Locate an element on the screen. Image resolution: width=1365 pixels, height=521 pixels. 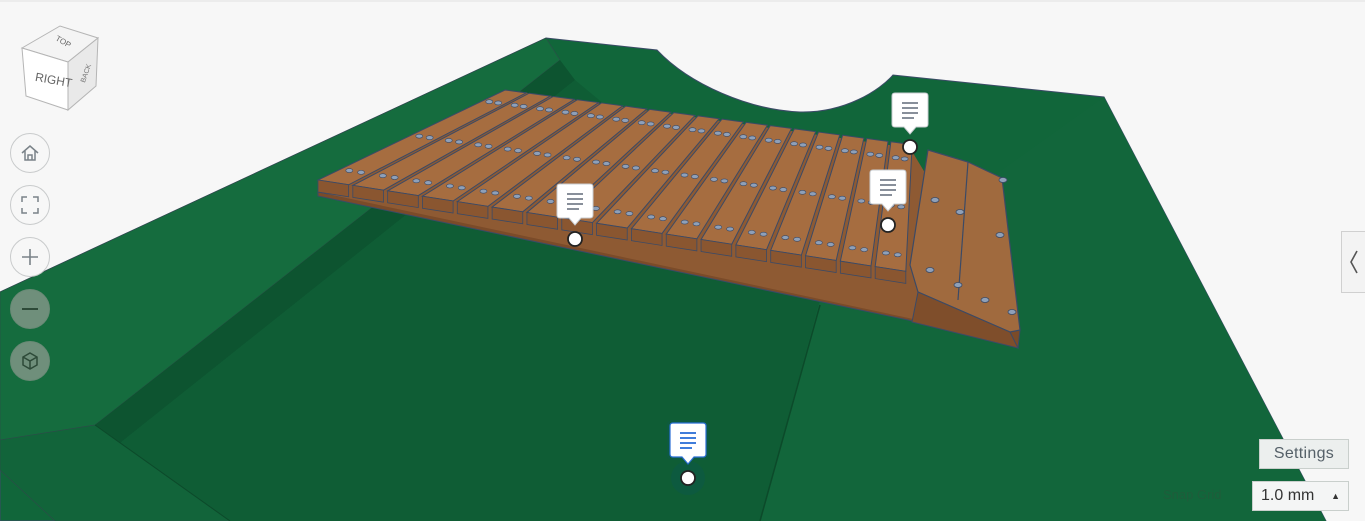
minus-icon is located at coordinates (30, 309).